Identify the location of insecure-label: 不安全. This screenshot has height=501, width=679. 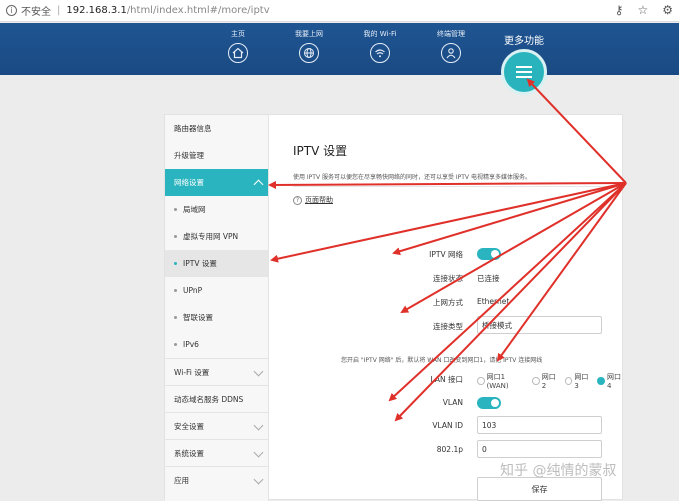
(36, 12).